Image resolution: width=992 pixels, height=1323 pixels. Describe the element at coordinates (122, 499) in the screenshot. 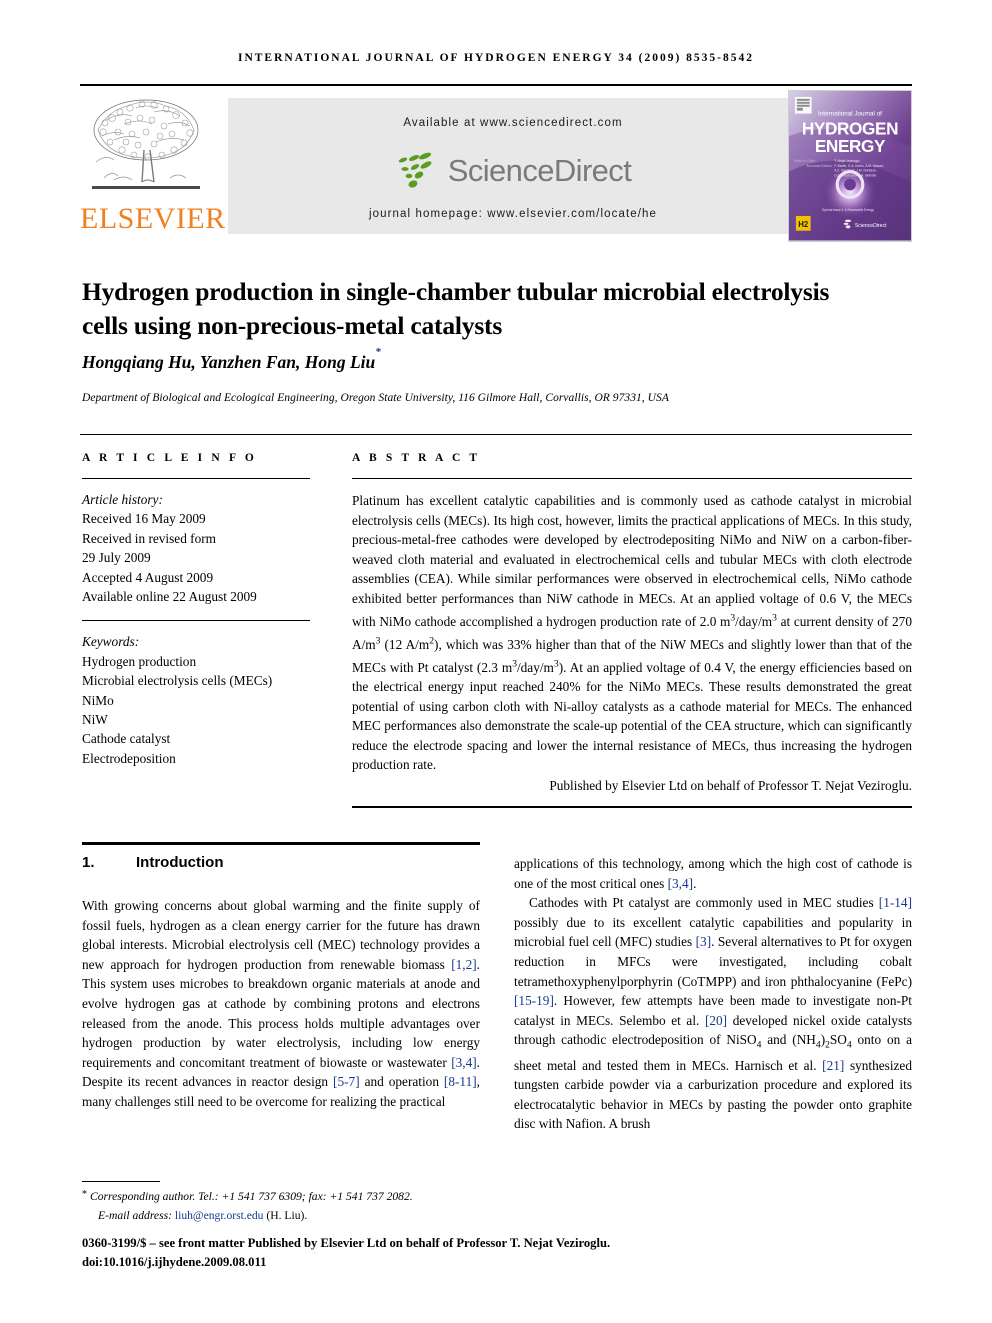

I see `article-history-label: Article history:` at that location.